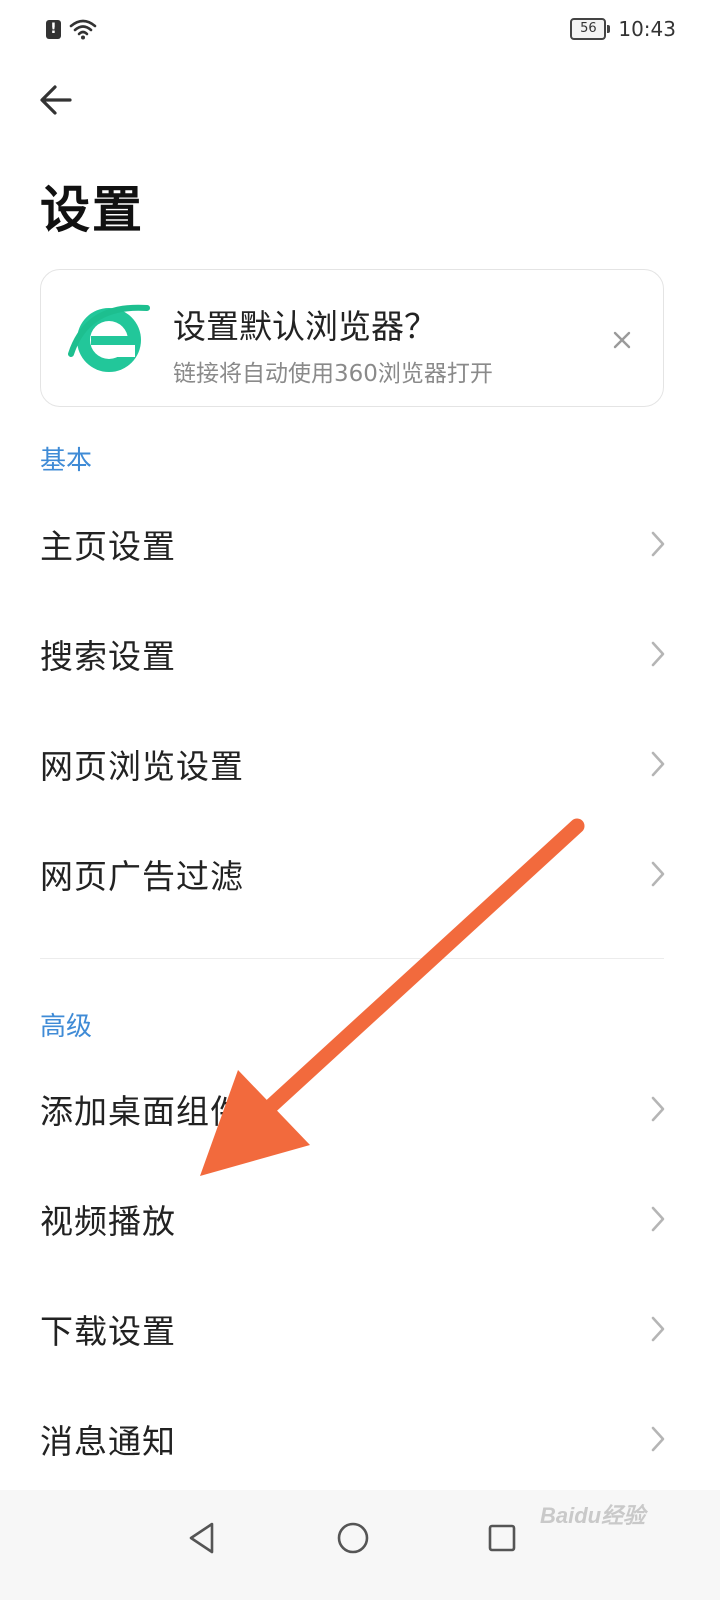 The width and height of the screenshot is (720, 1600). Describe the element at coordinates (647, 29) in the screenshot. I see `clock: 10:43` at that location.